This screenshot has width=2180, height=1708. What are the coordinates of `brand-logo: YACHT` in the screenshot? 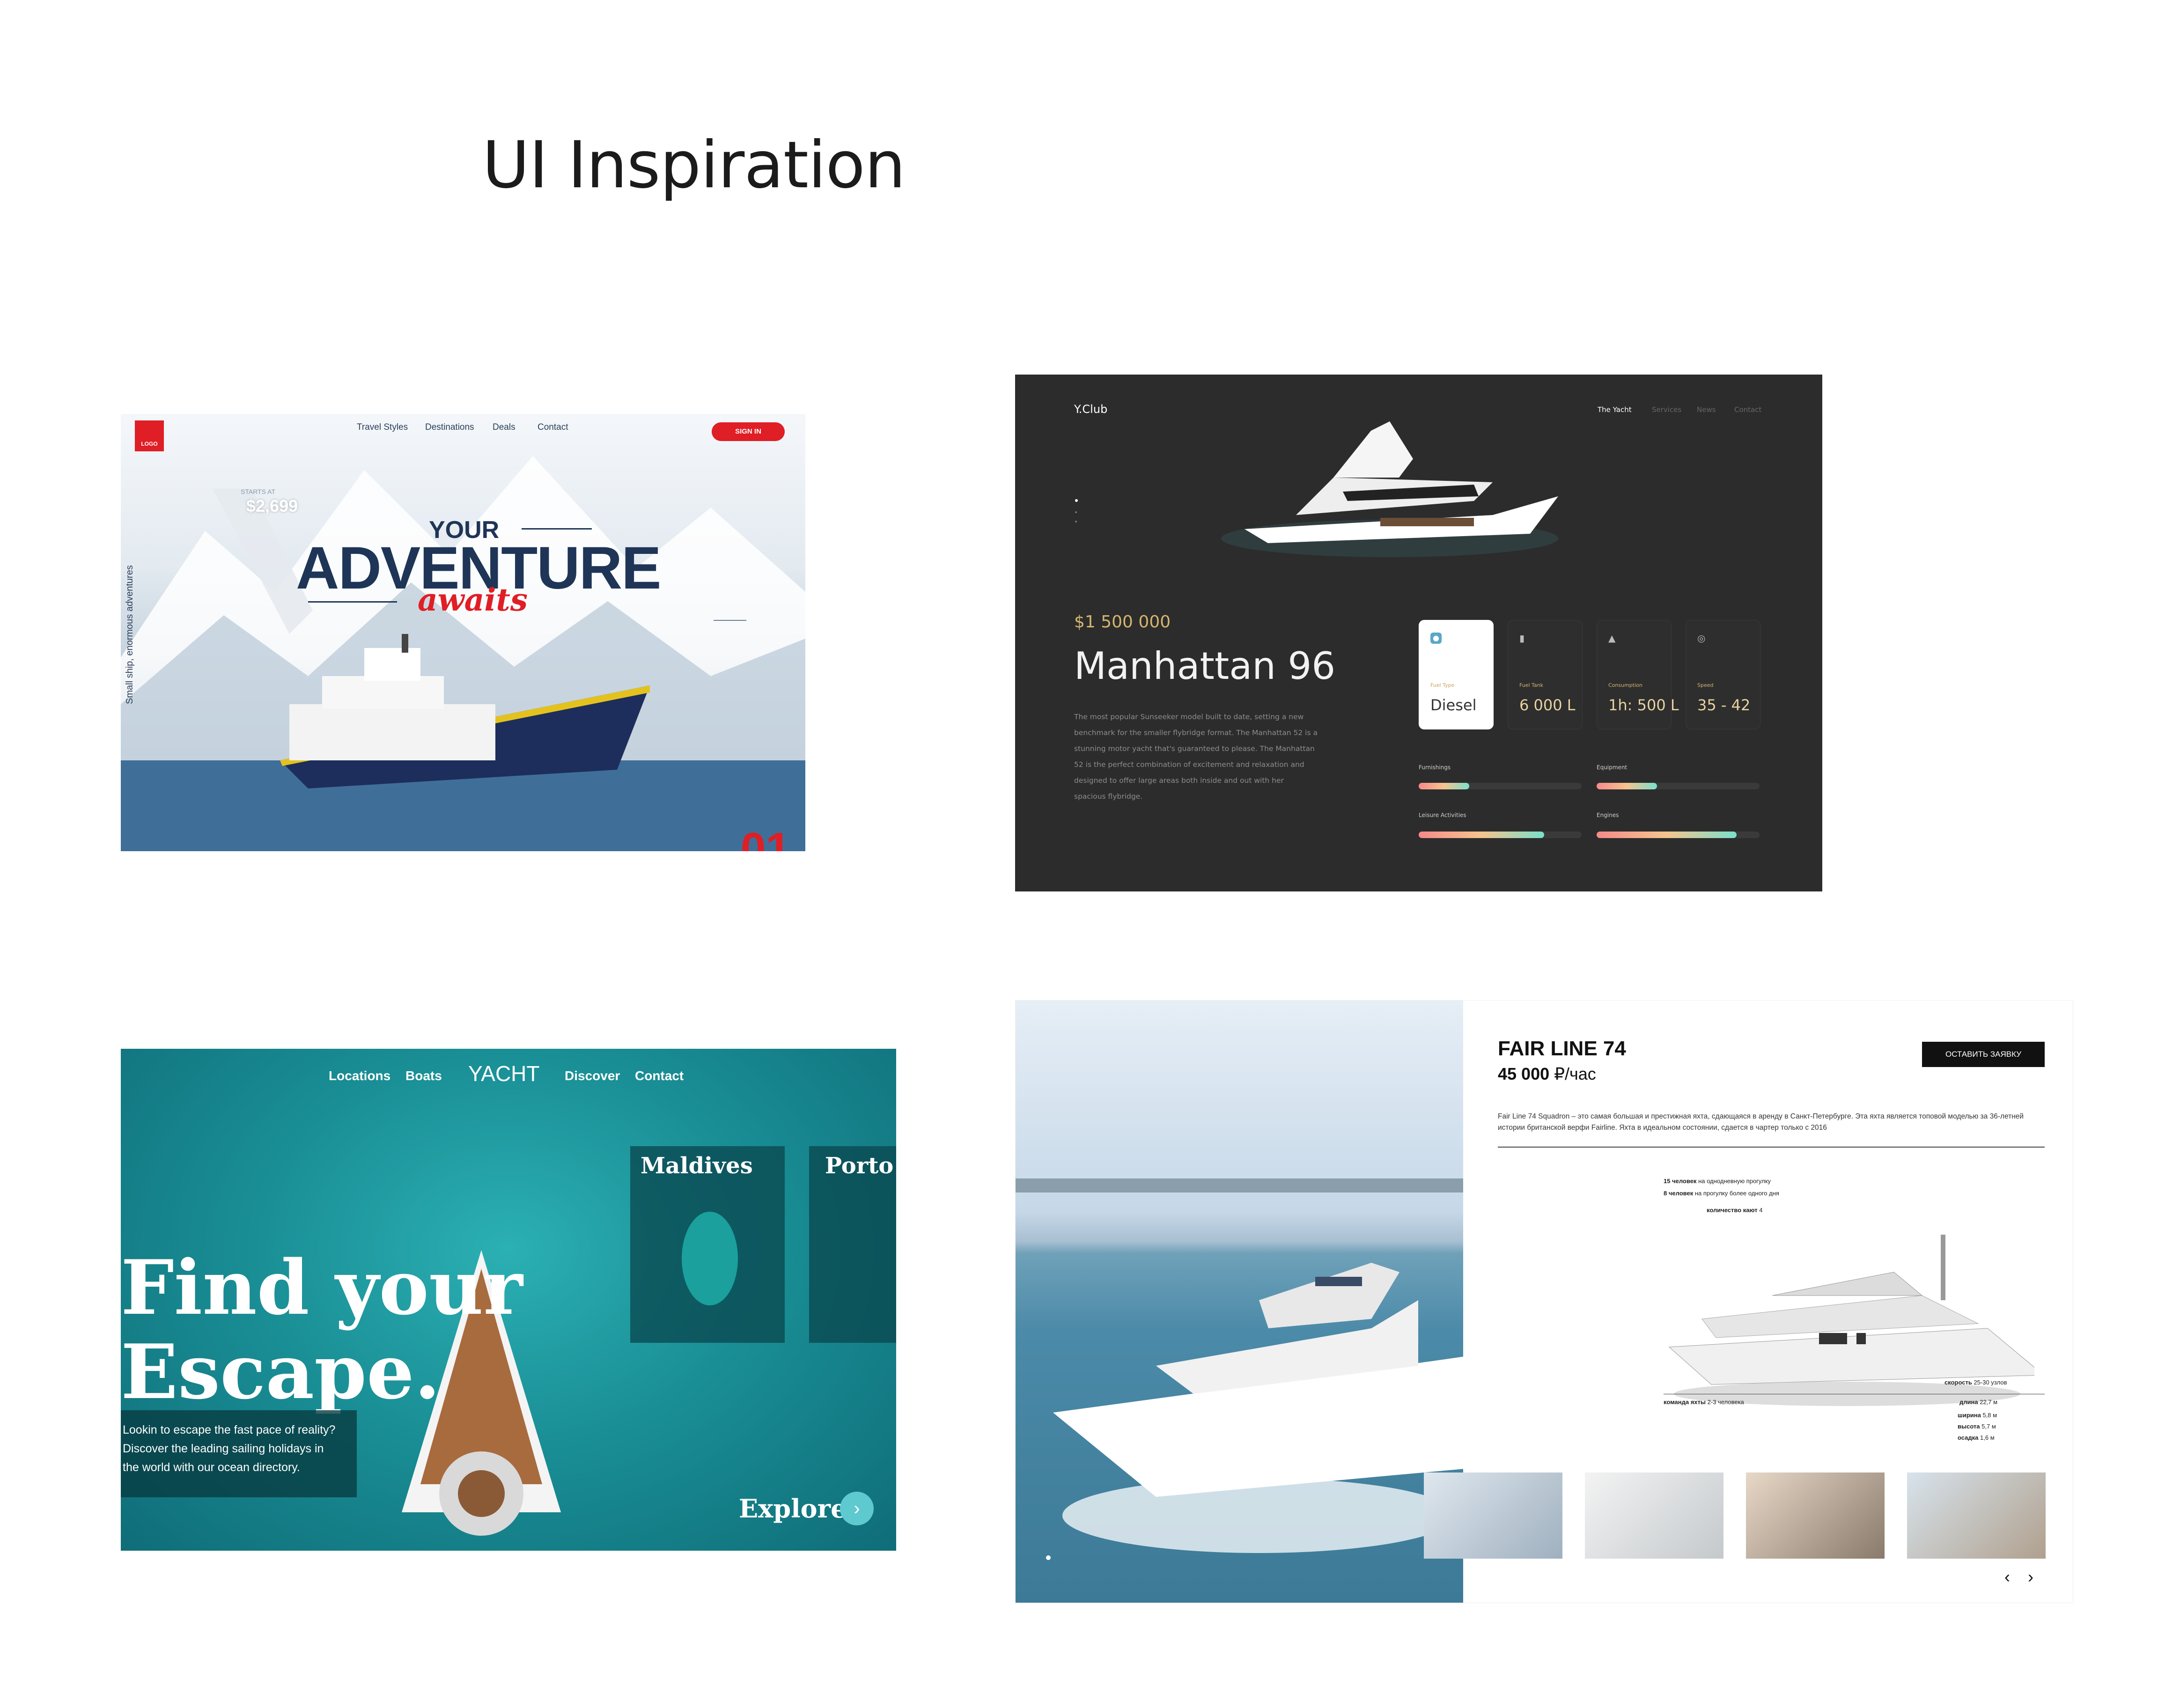 It's located at (504, 1073).